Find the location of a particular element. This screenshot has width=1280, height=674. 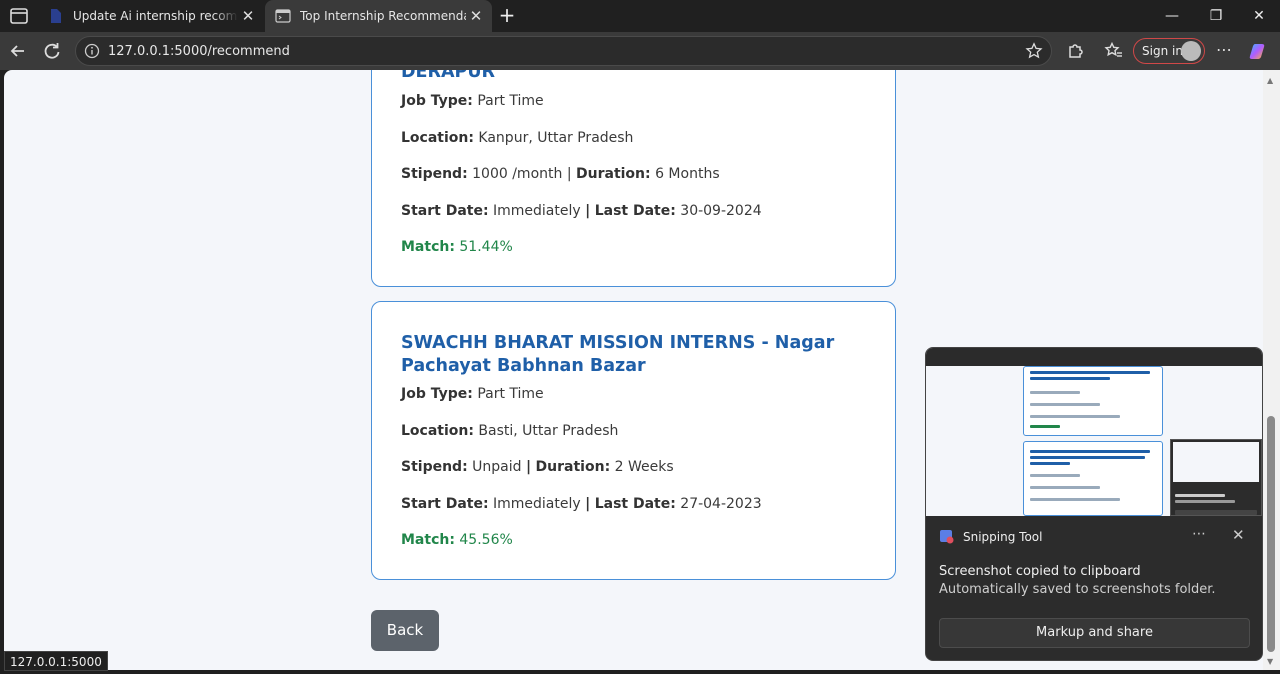

new-tab-icon: + is located at coordinates (507, 15).